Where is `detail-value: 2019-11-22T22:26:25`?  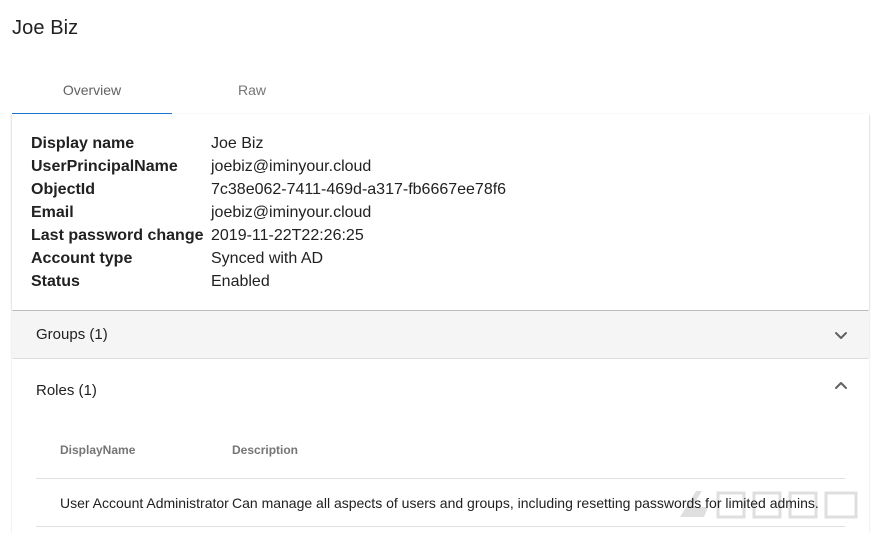 detail-value: 2019-11-22T22:26:25 is located at coordinates (287, 235).